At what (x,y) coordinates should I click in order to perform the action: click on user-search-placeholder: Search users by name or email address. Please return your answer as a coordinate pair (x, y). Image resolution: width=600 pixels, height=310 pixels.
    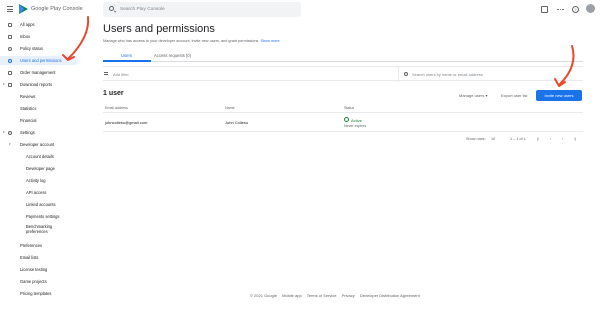
    Looking at the image, I should click on (447, 74).